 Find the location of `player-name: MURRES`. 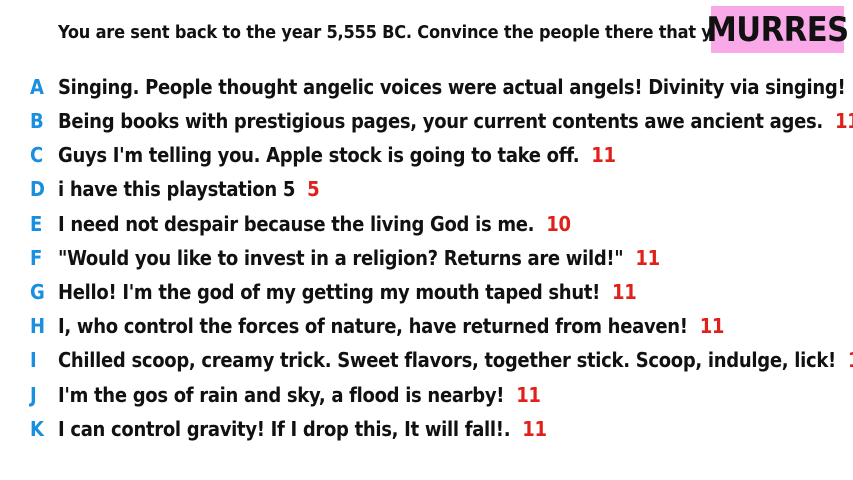

player-name: MURRES is located at coordinates (777, 29).